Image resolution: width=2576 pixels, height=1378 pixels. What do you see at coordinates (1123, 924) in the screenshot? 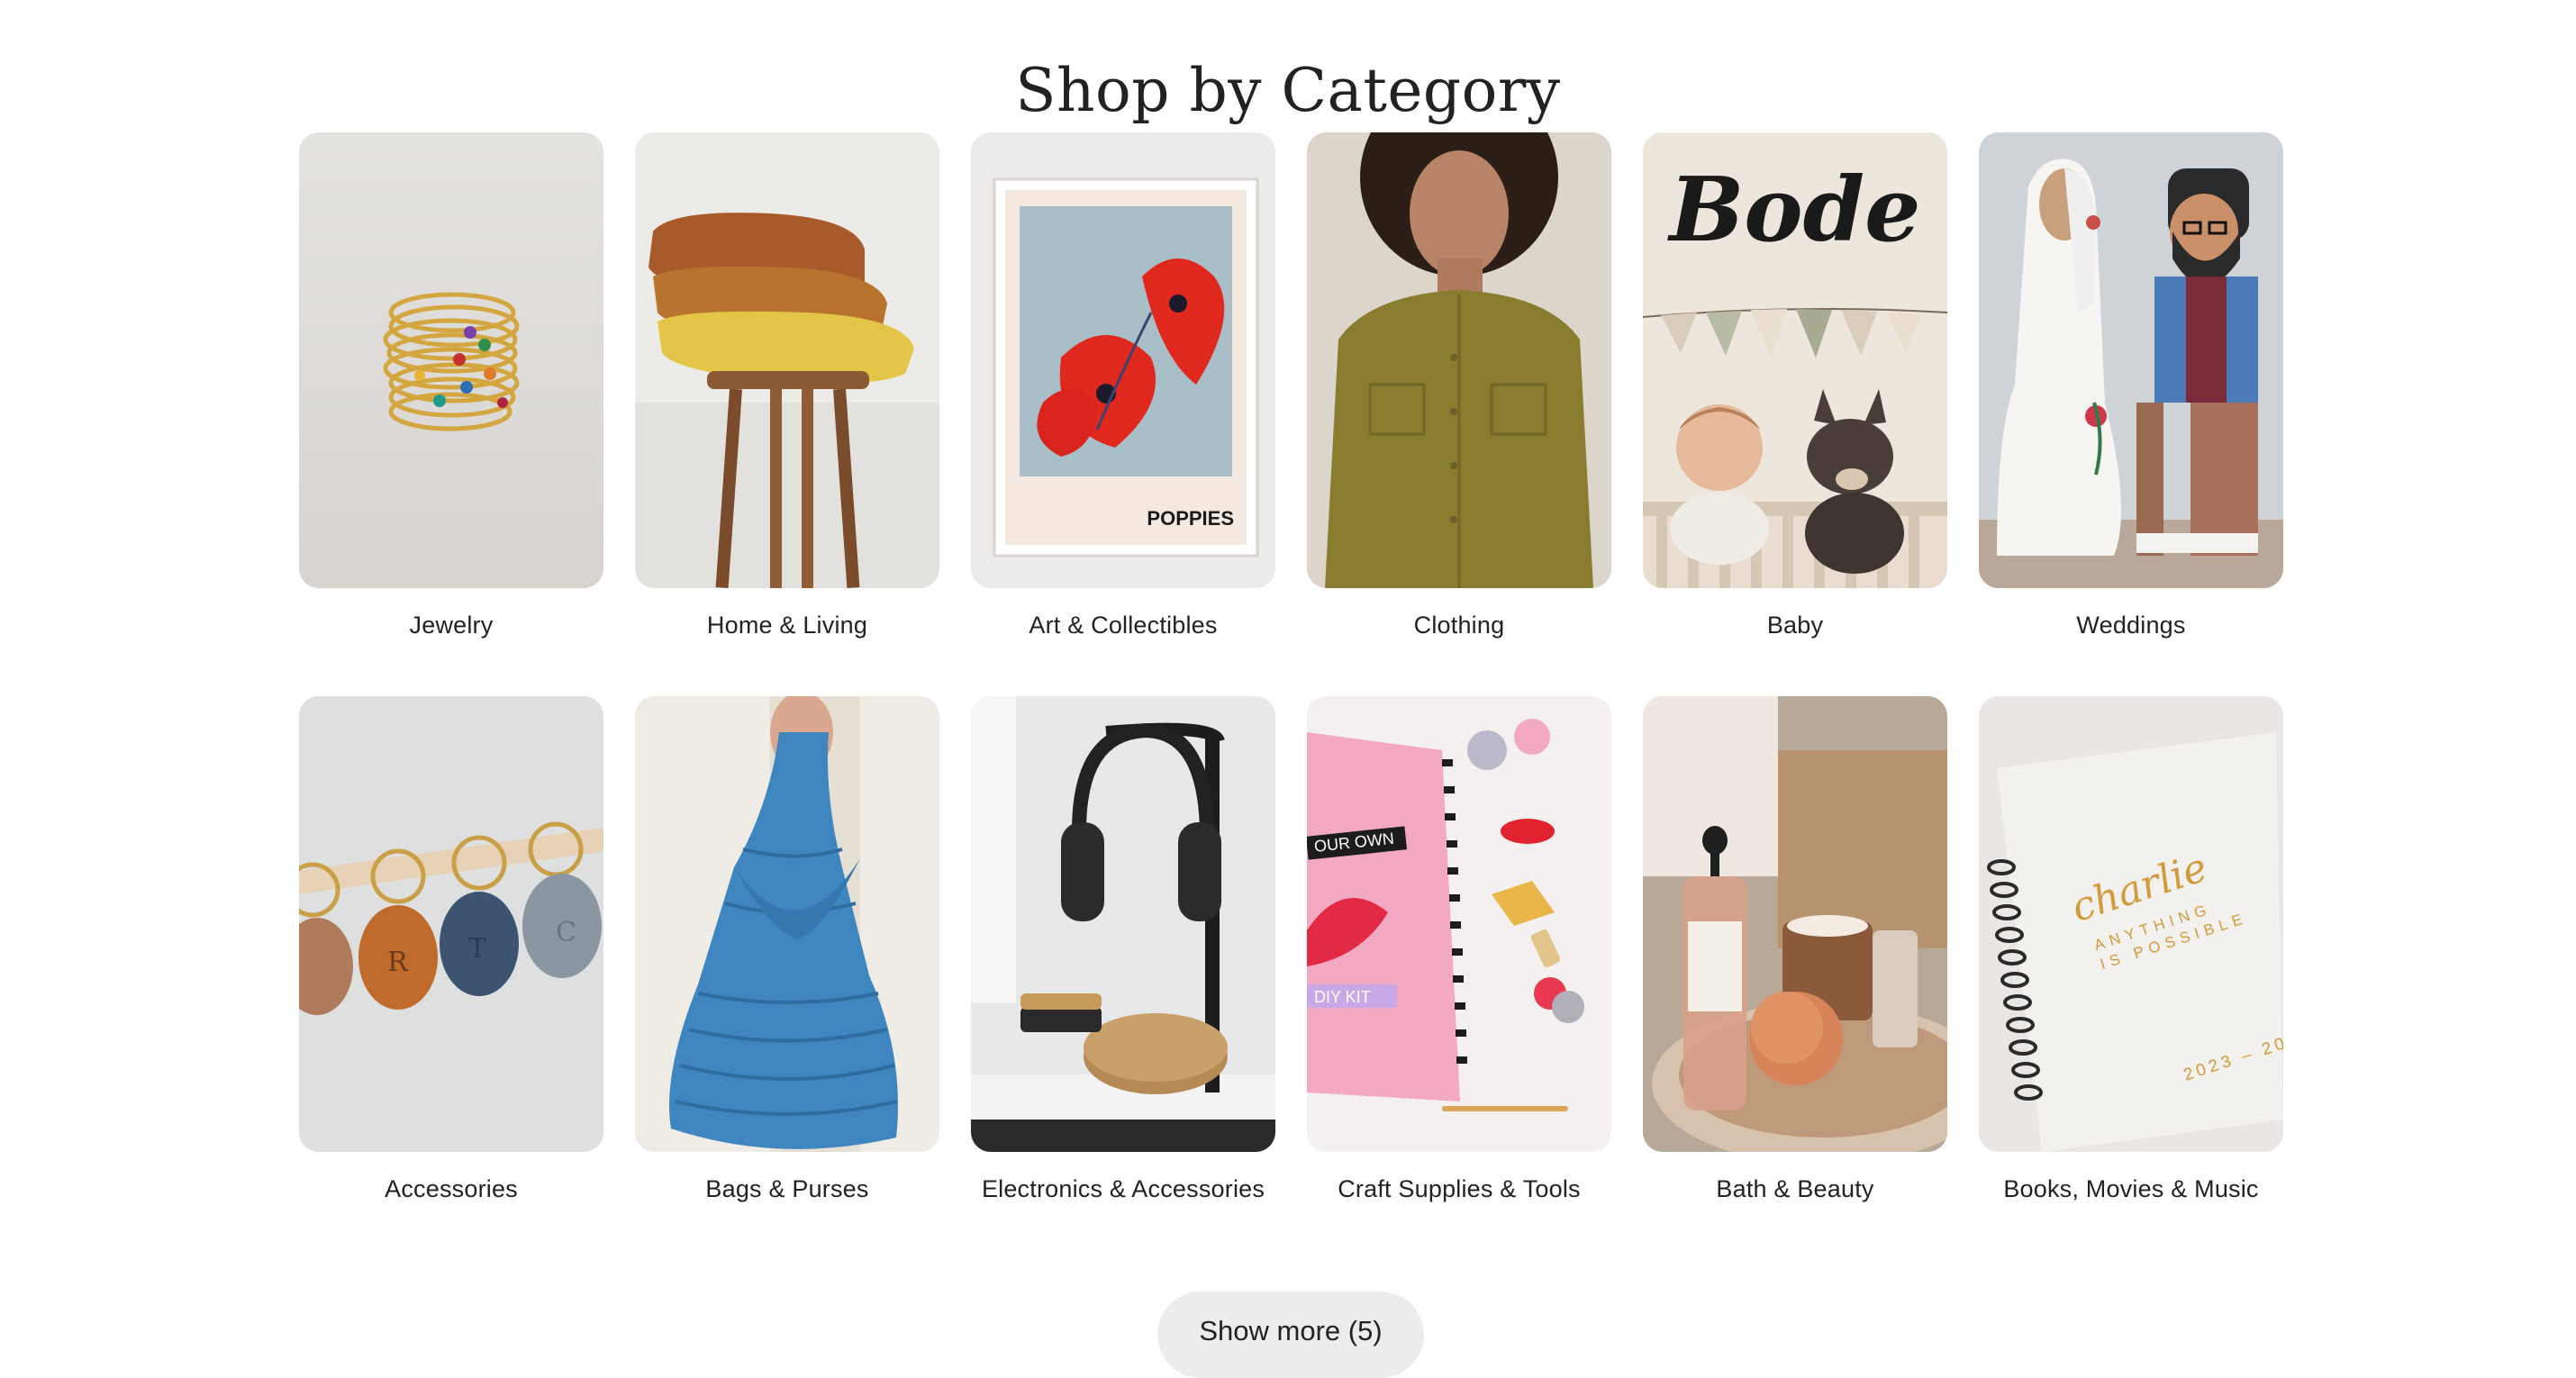
I see `category-image-electronics-accessories` at bounding box center [1123, 924].